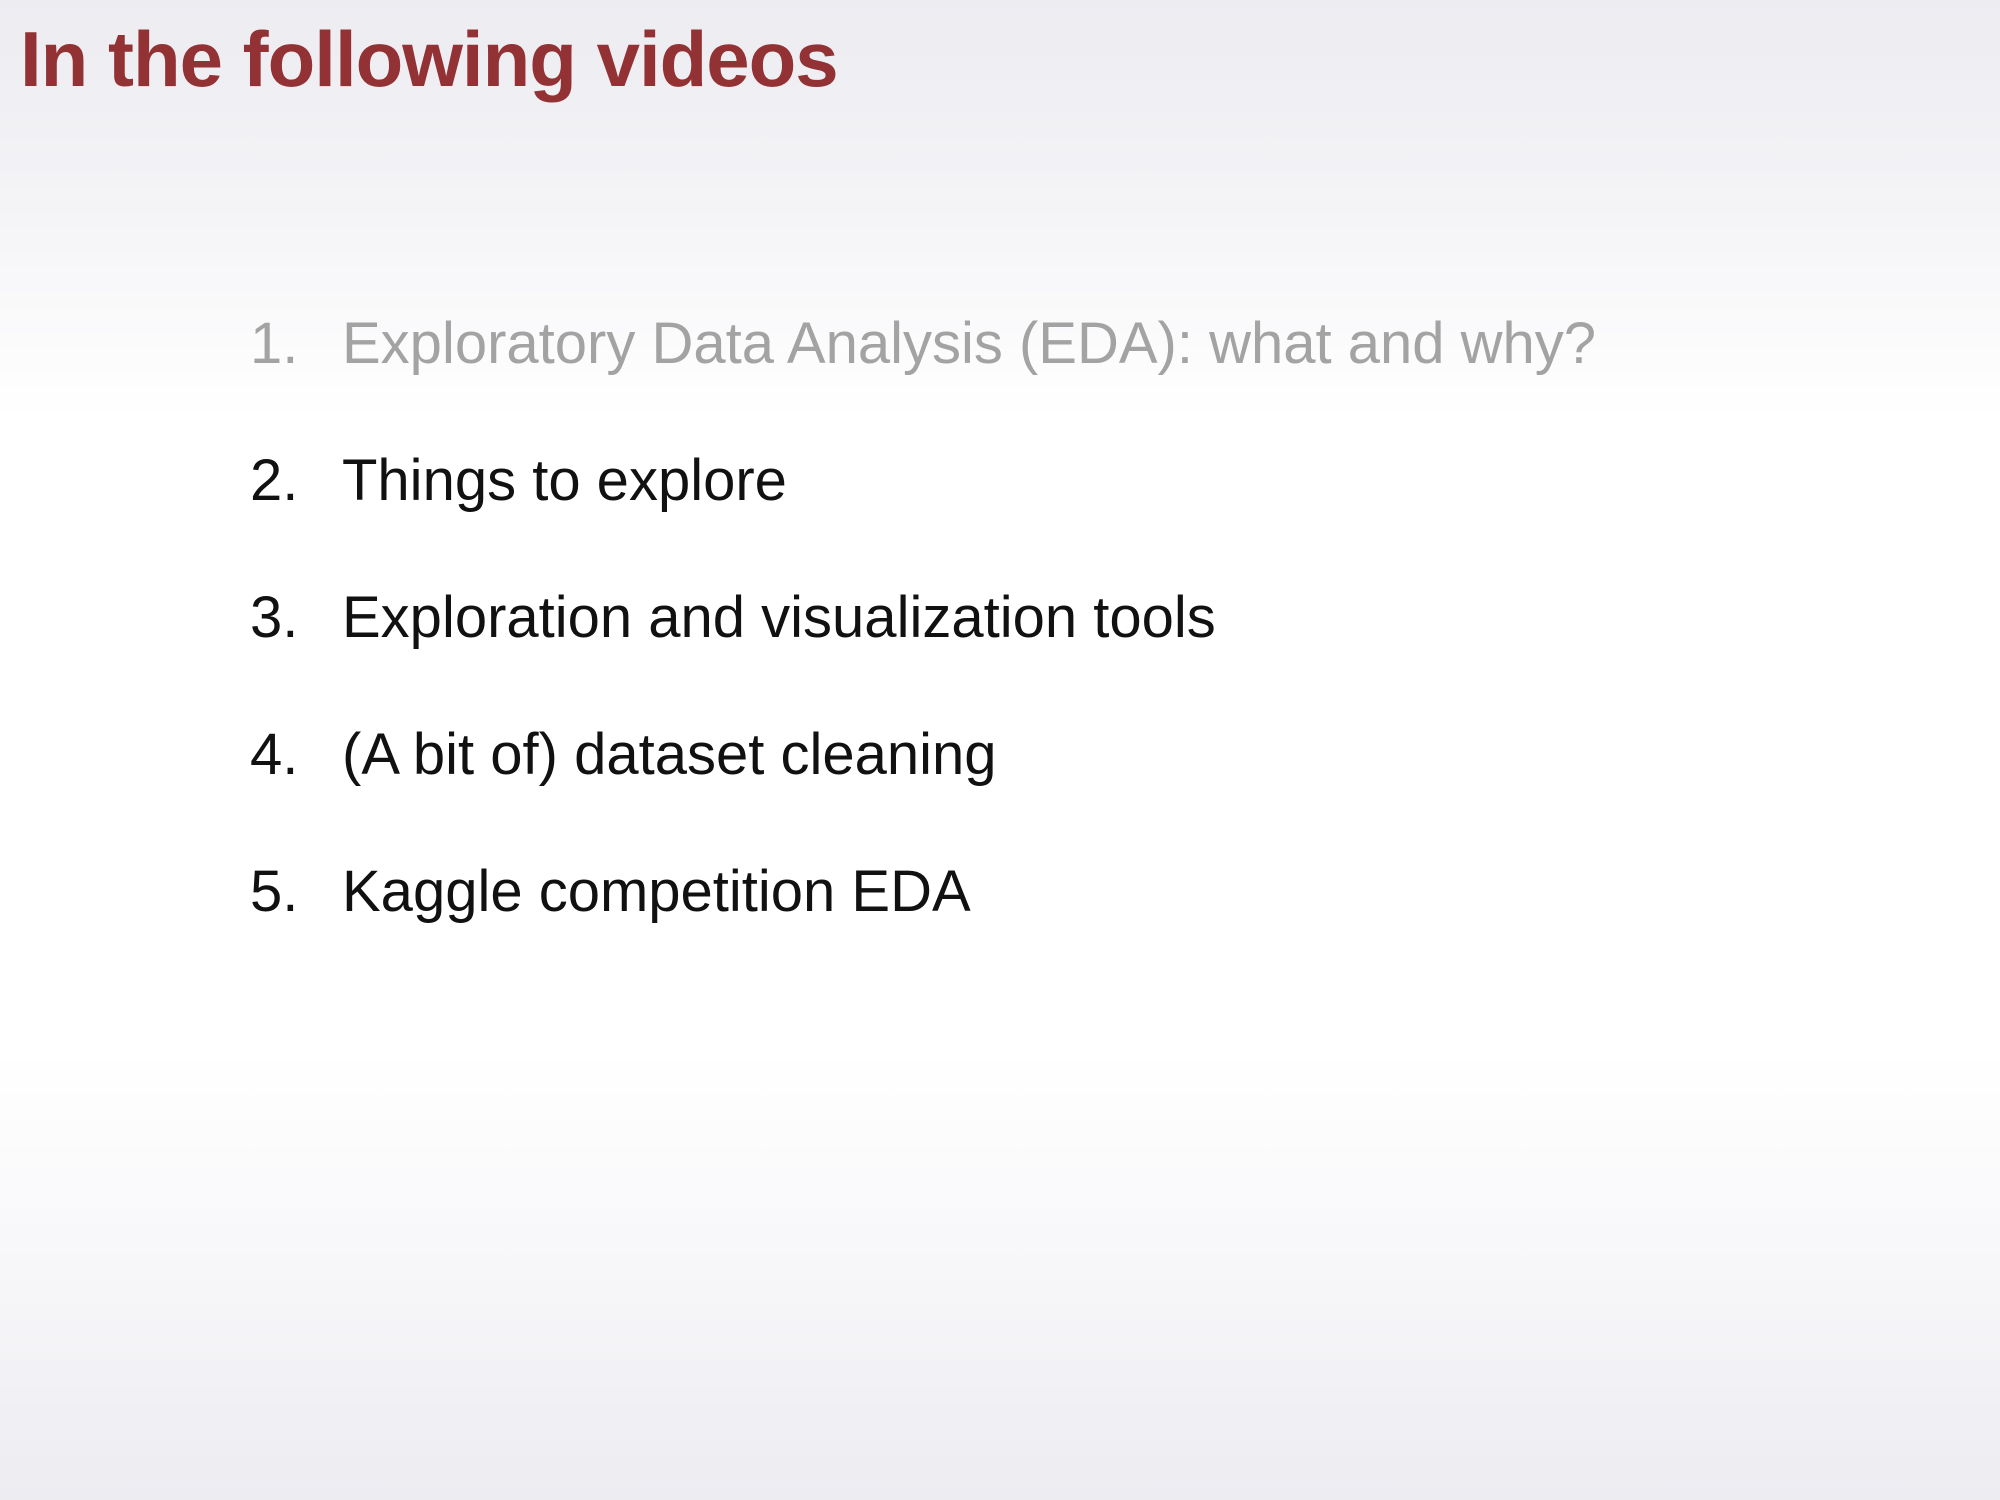 This screenshot has width=2000, height=1500. I want to click on agenda-item-number: 5., so click(274, 891).